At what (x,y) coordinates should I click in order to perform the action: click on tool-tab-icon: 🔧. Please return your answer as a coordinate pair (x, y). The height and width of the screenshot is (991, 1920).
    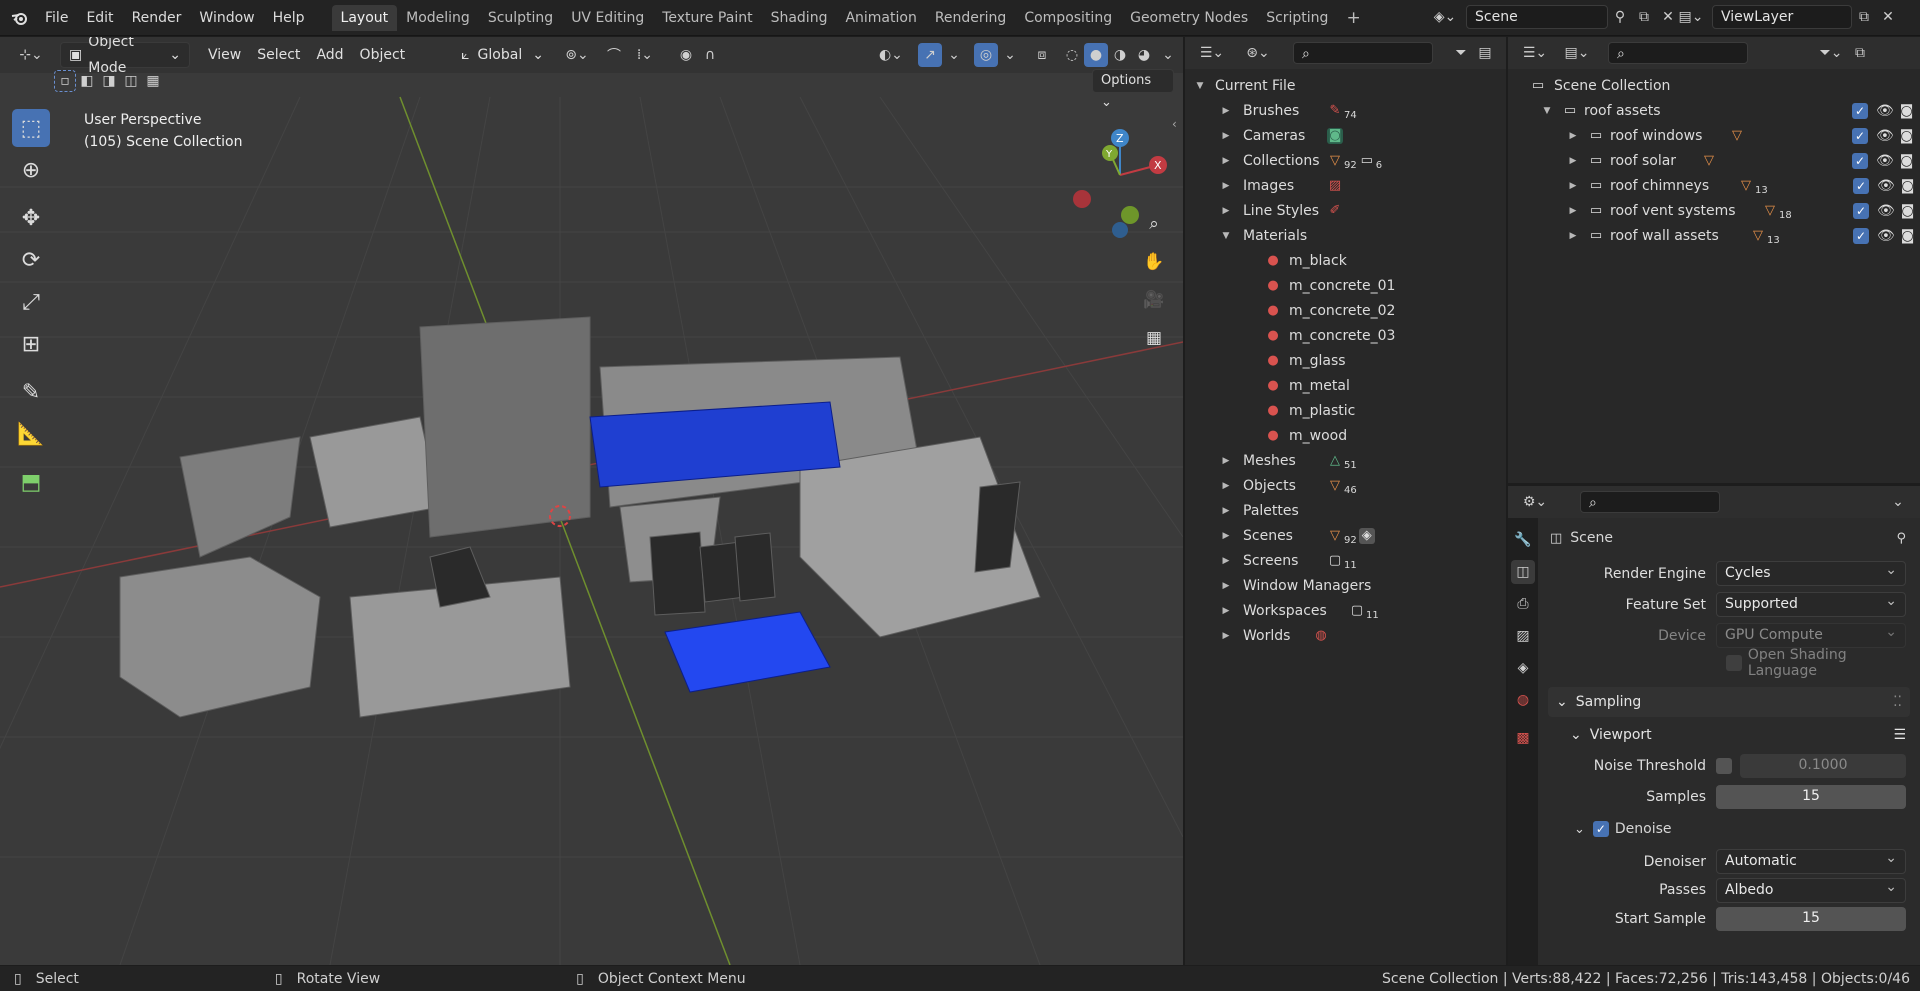
    Looking at the image, I should click on (1523, 540).